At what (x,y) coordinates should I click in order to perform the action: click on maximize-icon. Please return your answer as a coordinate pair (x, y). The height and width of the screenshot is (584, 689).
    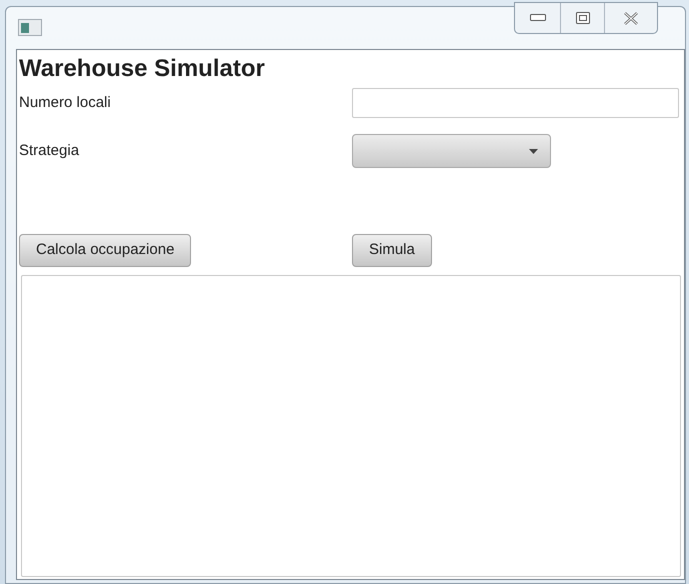
    Looking at the image, I should click on (583, 18).